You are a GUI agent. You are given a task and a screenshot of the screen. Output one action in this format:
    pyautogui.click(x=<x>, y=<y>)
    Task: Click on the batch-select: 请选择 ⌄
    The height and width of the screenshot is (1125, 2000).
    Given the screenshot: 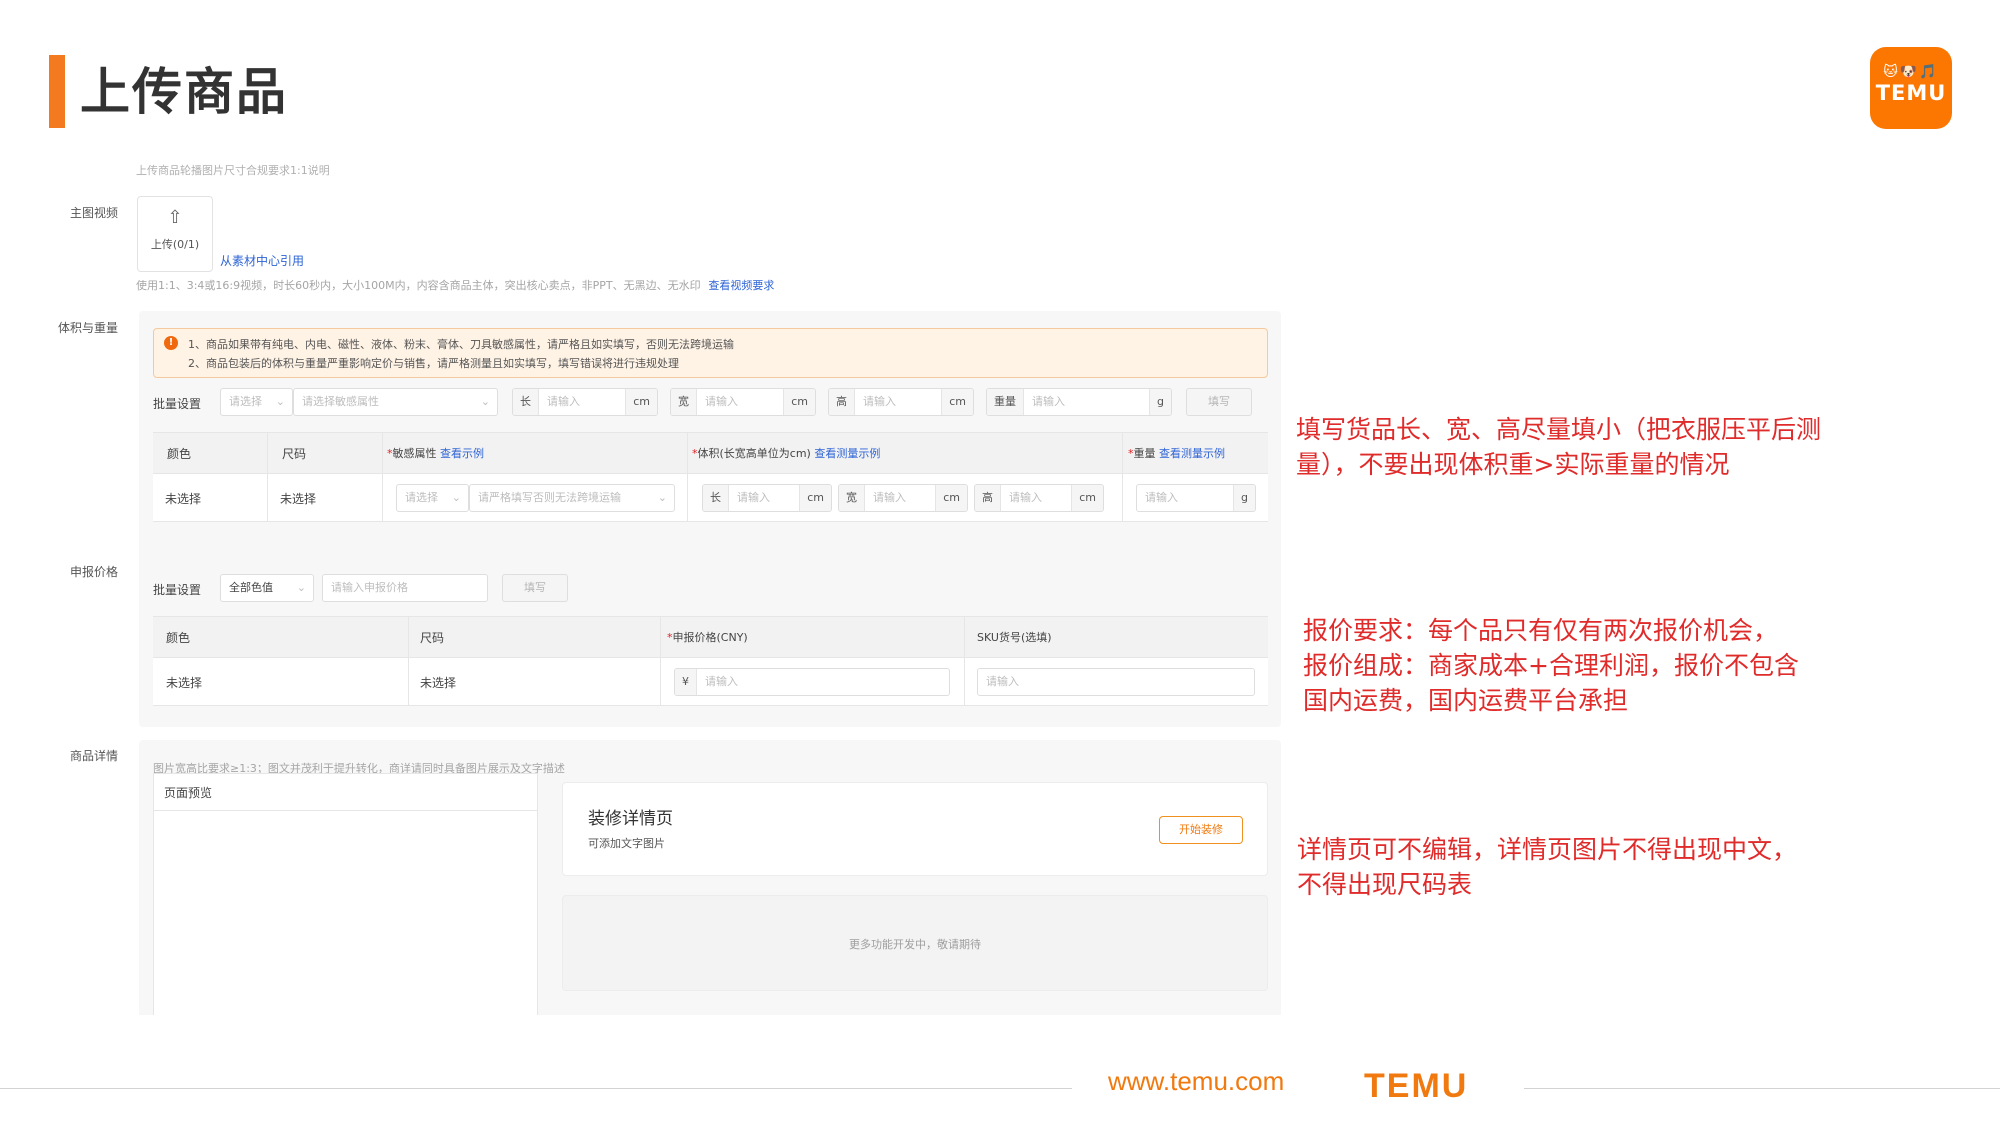 What is the action you would take?
    pyautogui.click(x=256, y=402)
    